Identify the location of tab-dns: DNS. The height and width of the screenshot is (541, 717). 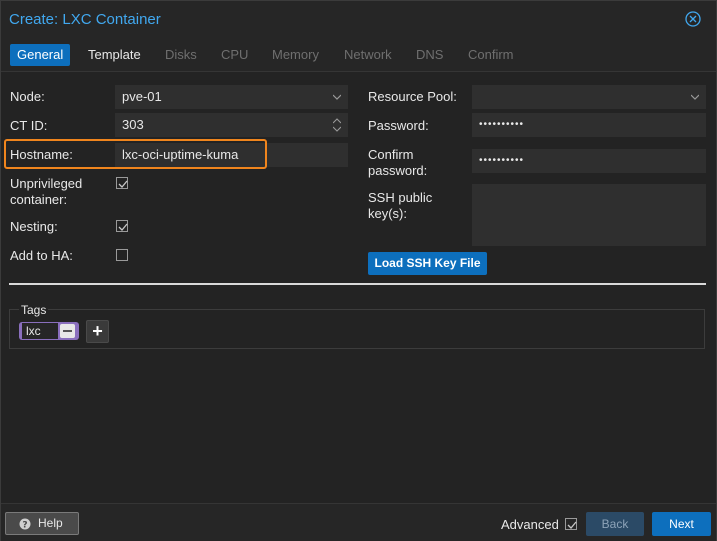
(429, 55).